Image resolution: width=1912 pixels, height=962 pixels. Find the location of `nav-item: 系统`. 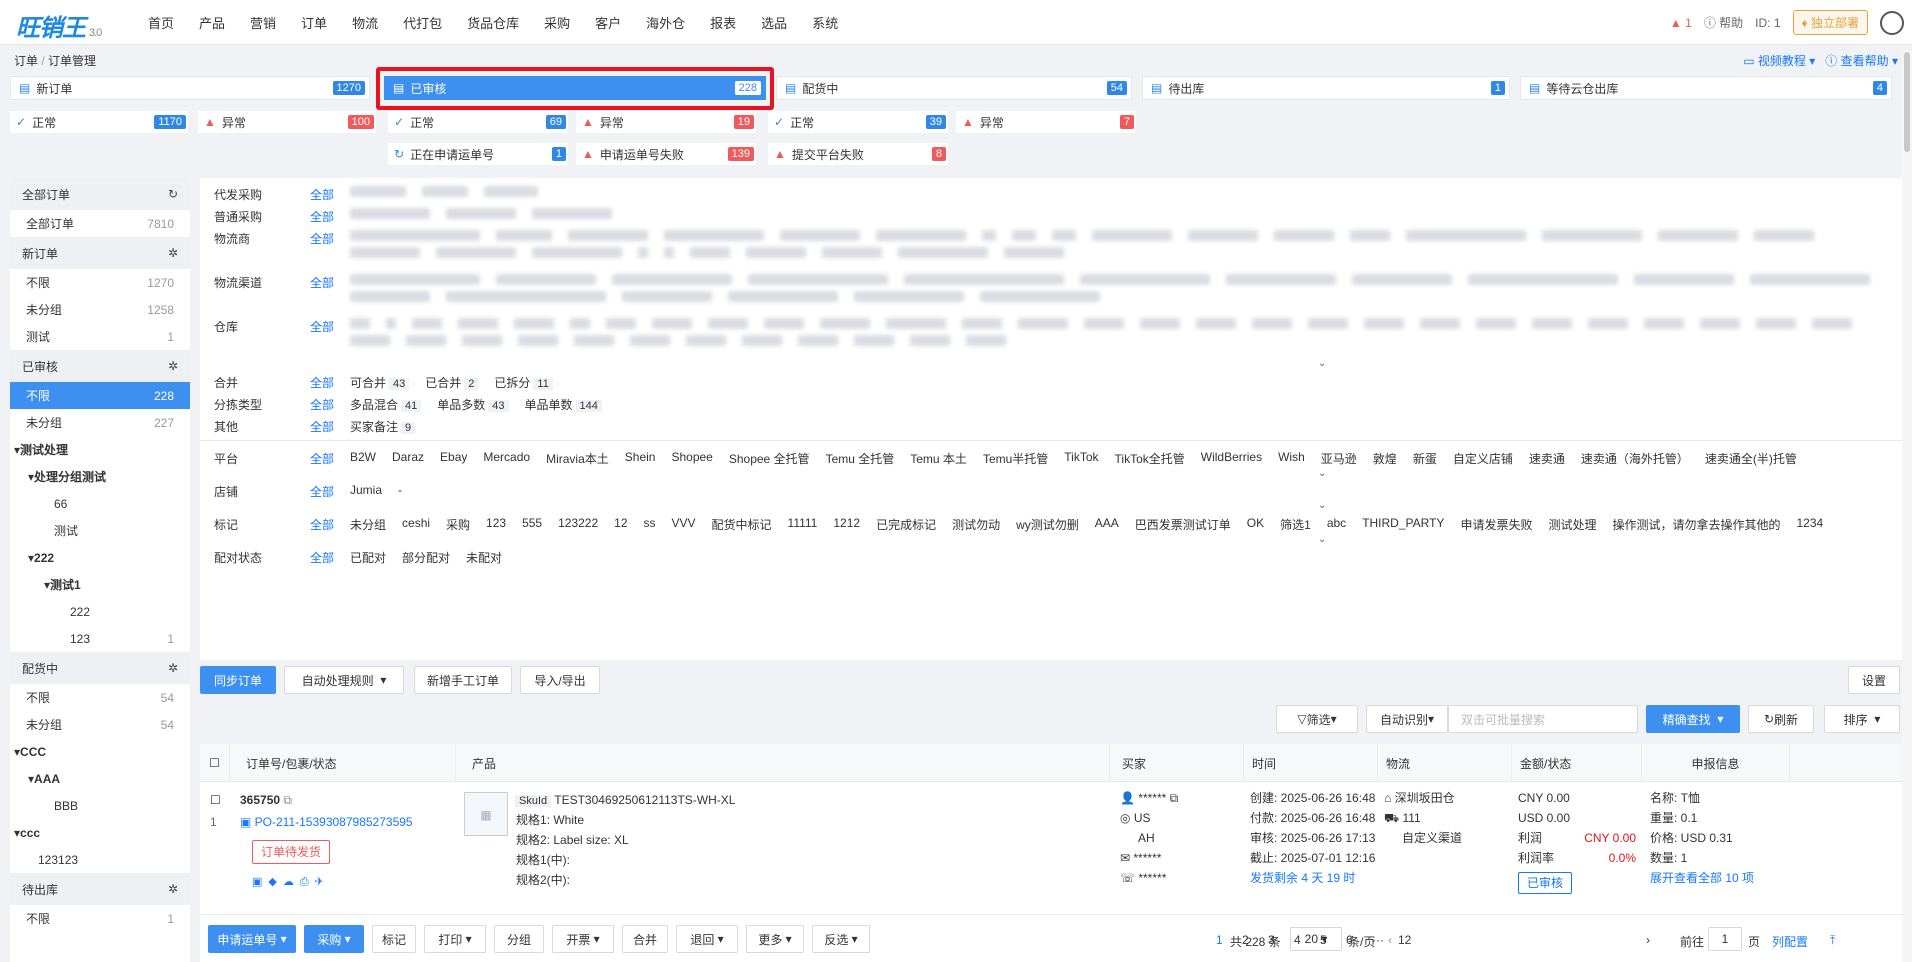

nav-item: 系统 is located at coordinates (825, 22).